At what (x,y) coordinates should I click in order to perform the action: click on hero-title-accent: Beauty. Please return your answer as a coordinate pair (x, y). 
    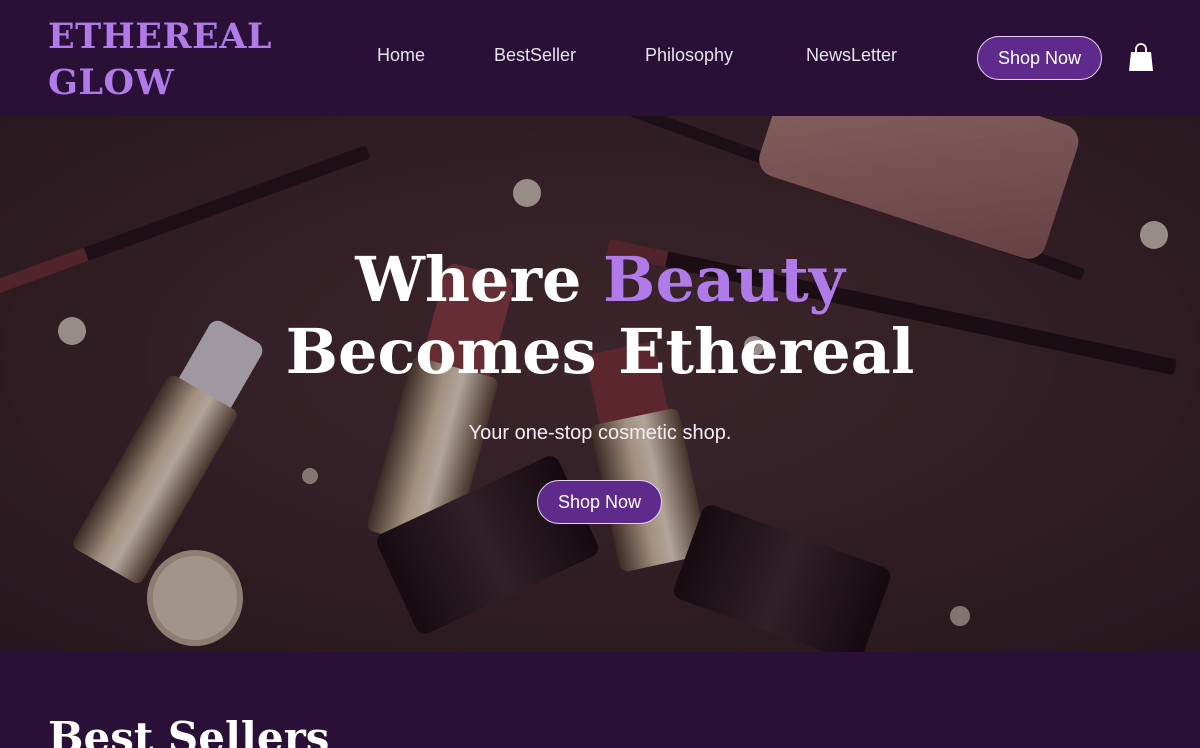
    Looking at the image, I should click on (724, 279).